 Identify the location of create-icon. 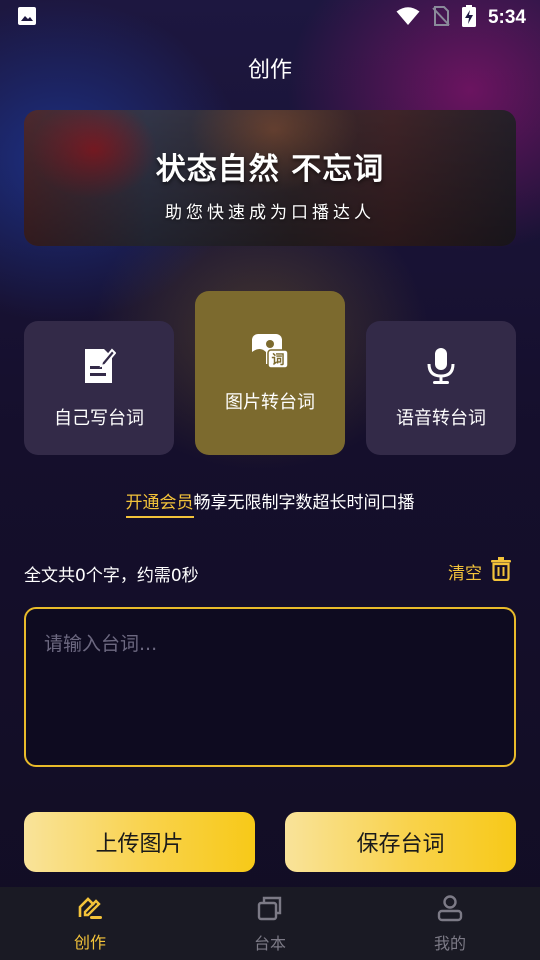
(90, 910).